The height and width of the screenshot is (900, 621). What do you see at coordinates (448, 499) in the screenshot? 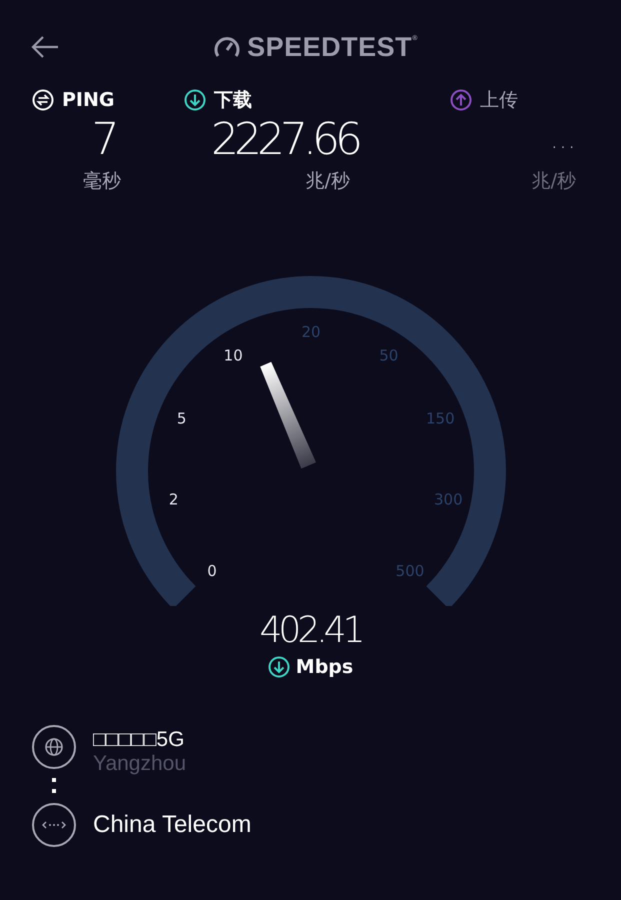
I see `gauge-tick-label: 300` at bounding box center [448, 499].